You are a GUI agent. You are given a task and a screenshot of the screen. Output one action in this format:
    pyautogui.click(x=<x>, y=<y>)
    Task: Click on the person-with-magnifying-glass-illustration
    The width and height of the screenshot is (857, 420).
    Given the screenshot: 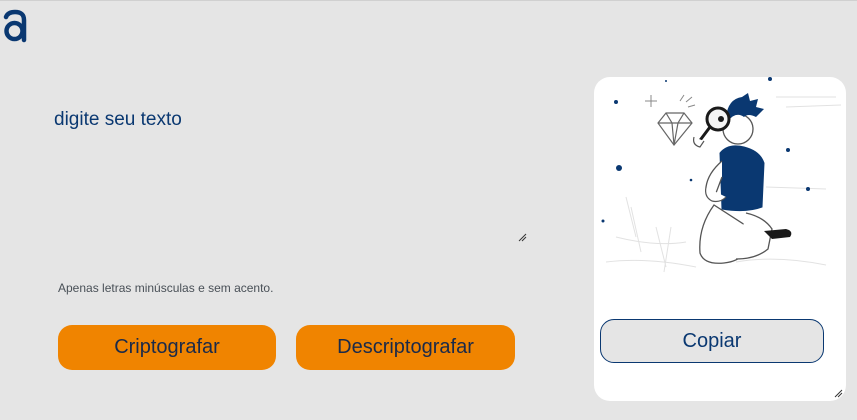 What is the action you would take?
    pyautogui.click(x=721, y=175)
    